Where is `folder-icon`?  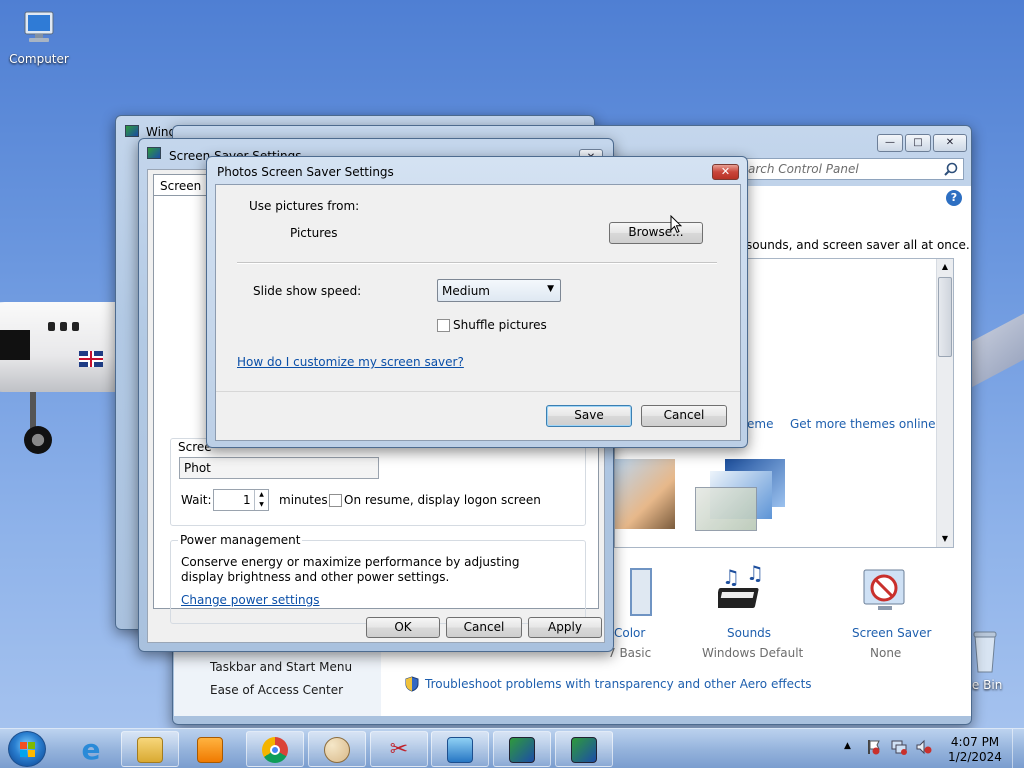 folder-icon is located at coordinates (150, 750).